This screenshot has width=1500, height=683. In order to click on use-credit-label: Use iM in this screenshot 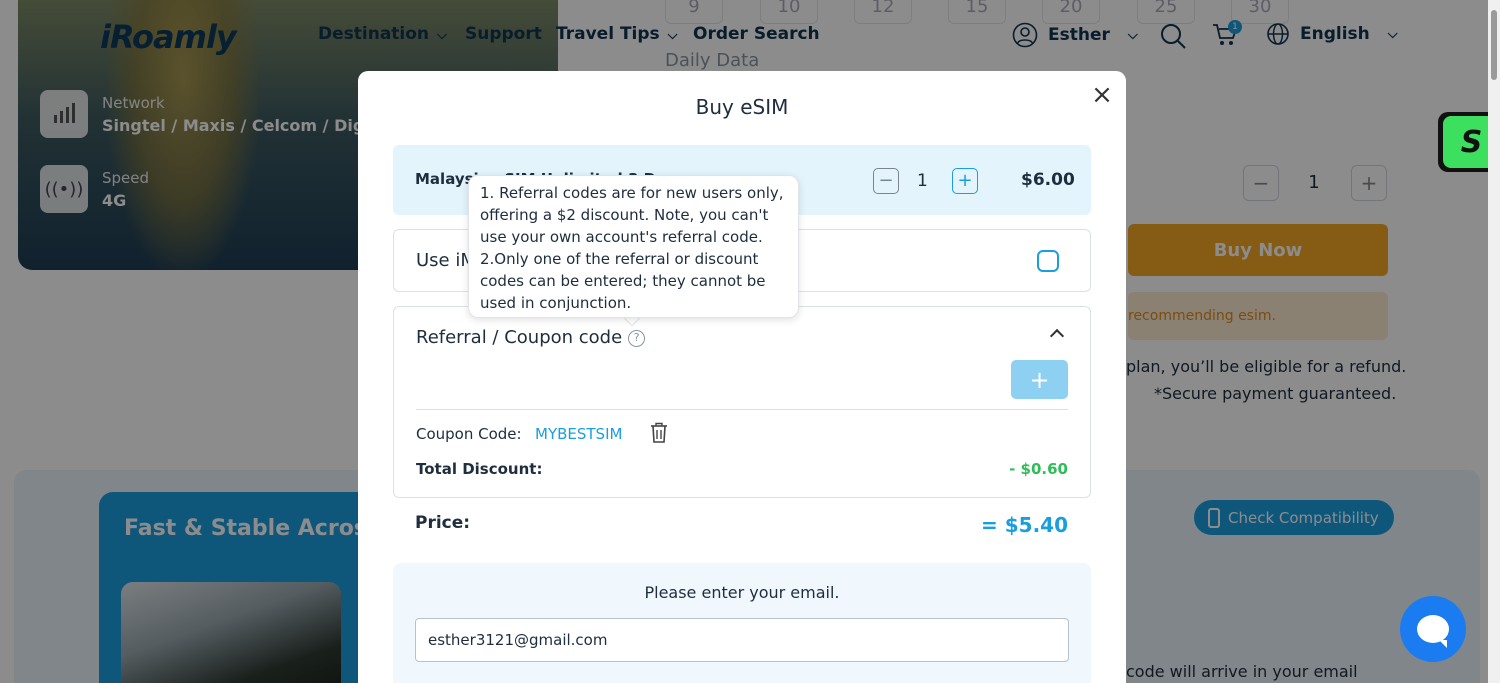, I will do `click(446, 260)`.